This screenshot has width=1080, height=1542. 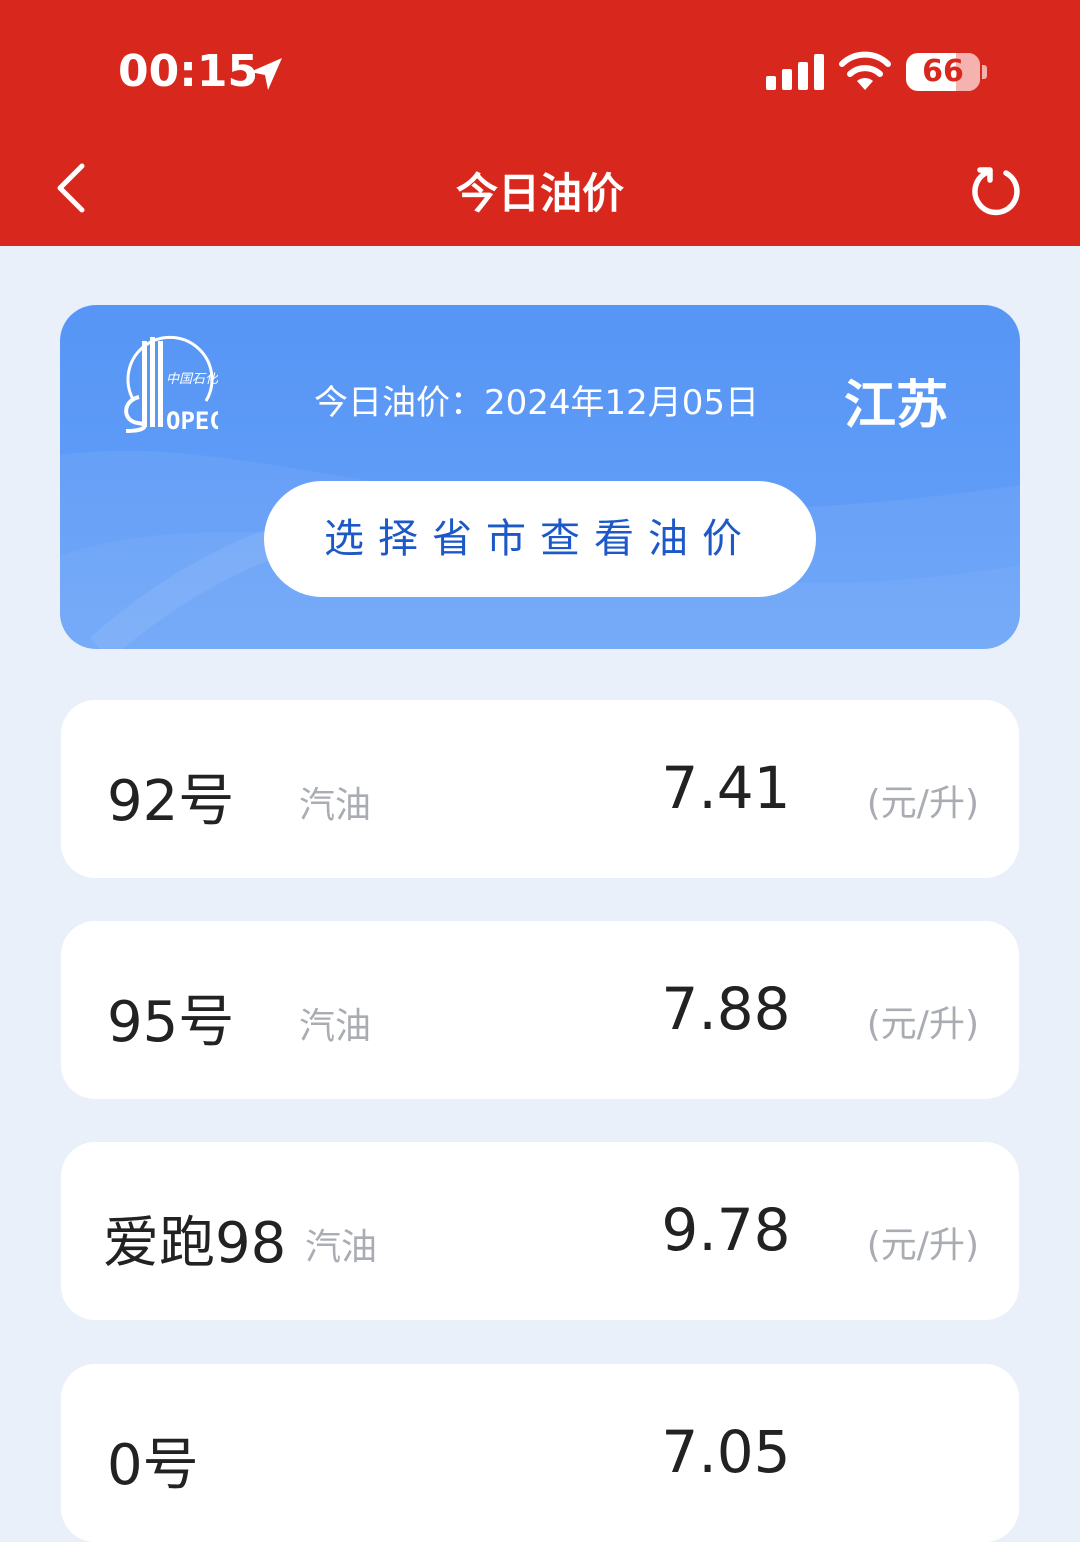 What do you see at coordinates (896, 400) in the screenshot?
I see `province-label: 江苏` at bounding box center [896, 400].